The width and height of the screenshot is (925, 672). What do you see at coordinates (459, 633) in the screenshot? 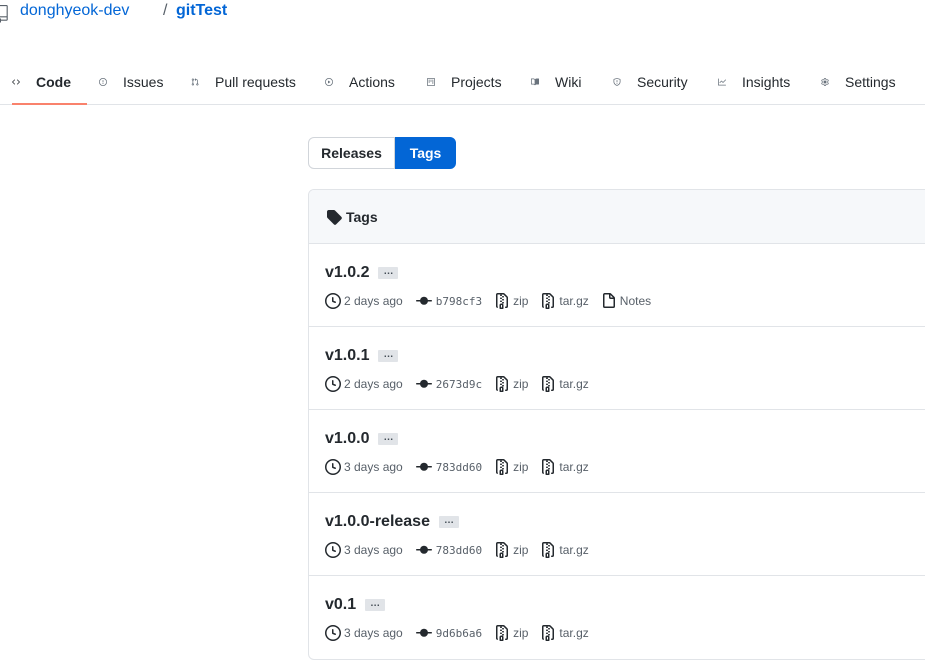
I see `commit-sha-link: 9d6b6a6` at bounding box center [459, 633].